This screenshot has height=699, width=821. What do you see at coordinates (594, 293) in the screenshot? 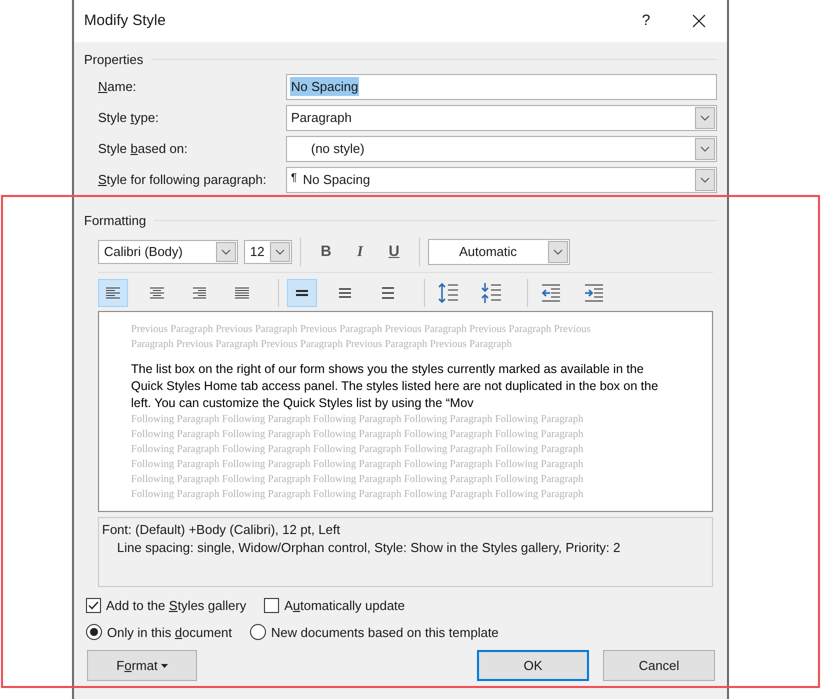
I see `indent-increase-icon` at bounding box center [594, 293].